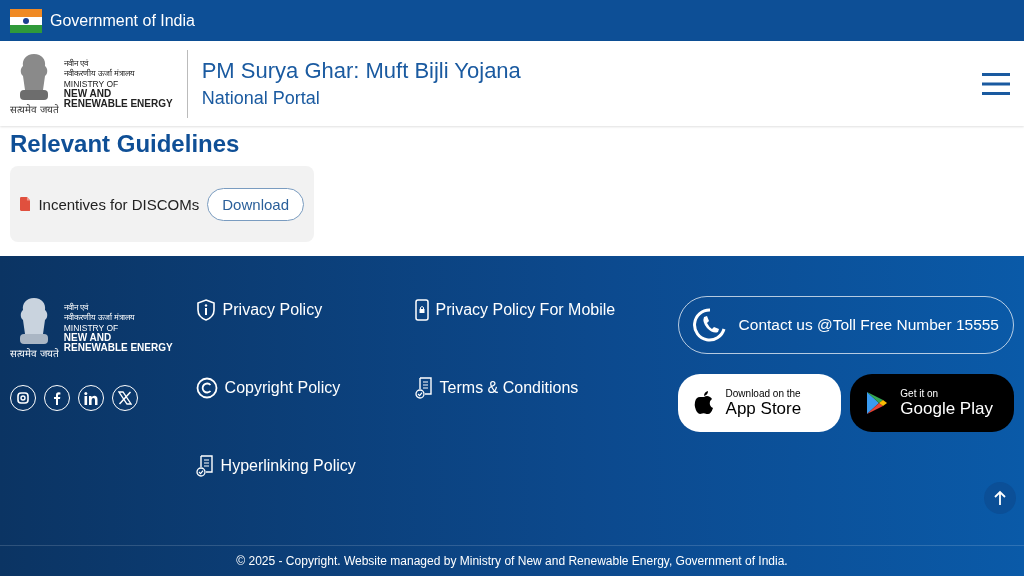  I want to click on footer-link: Privacy Policy For Mobile, so click(543, 310).